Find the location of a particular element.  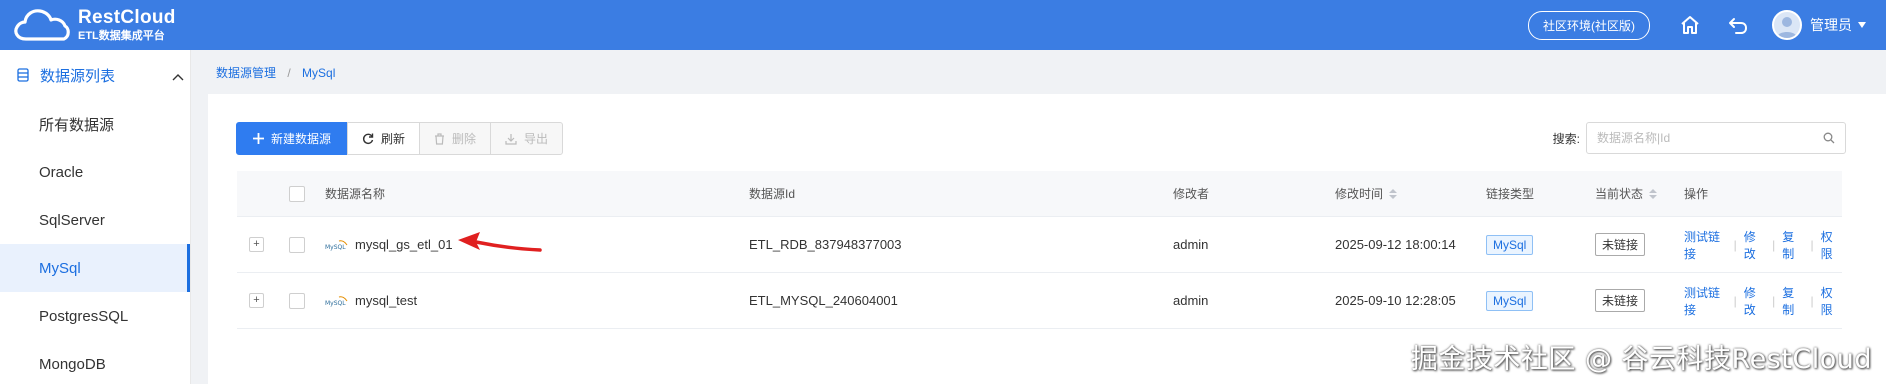

table-header: 数据源名称 数据源Id 修改者 修改时间 链接类型 当前状态 操作 is located at coordinates (1039, 194).